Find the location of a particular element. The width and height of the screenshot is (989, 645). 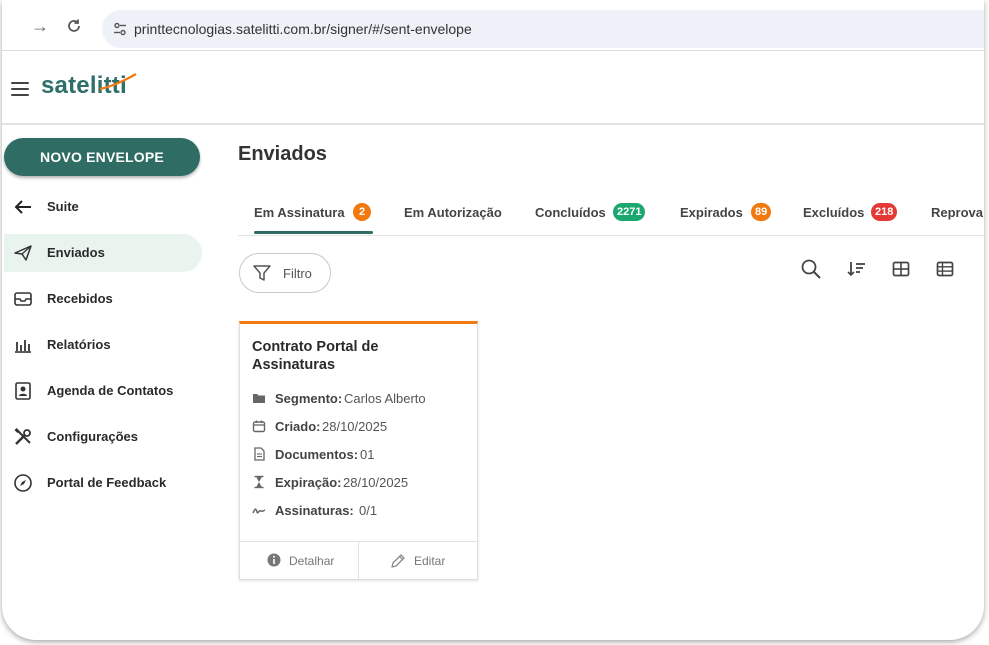

compass-icon is located at coordinates (23, 483).